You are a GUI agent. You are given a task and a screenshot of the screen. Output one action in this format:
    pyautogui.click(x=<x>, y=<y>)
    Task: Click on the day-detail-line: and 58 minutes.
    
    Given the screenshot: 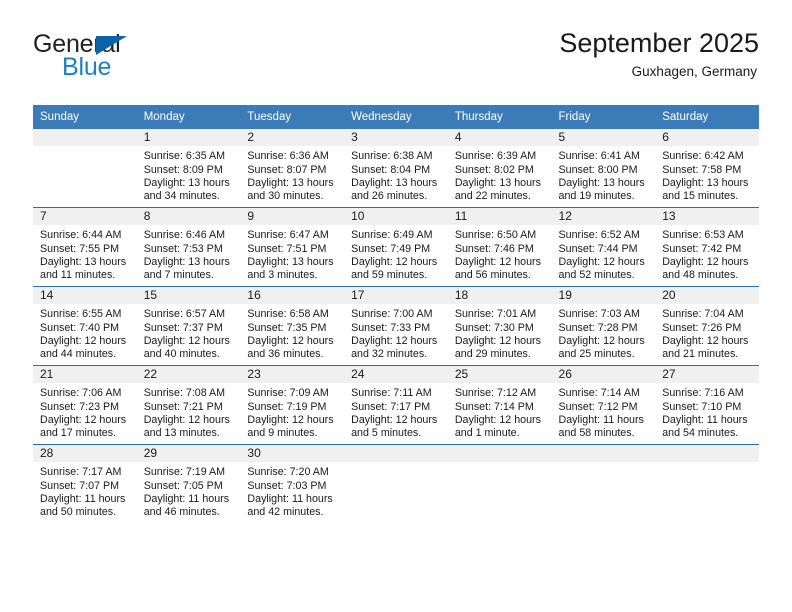 What is the action you would take?
    pyautogui.click(x=596, y=432)
    